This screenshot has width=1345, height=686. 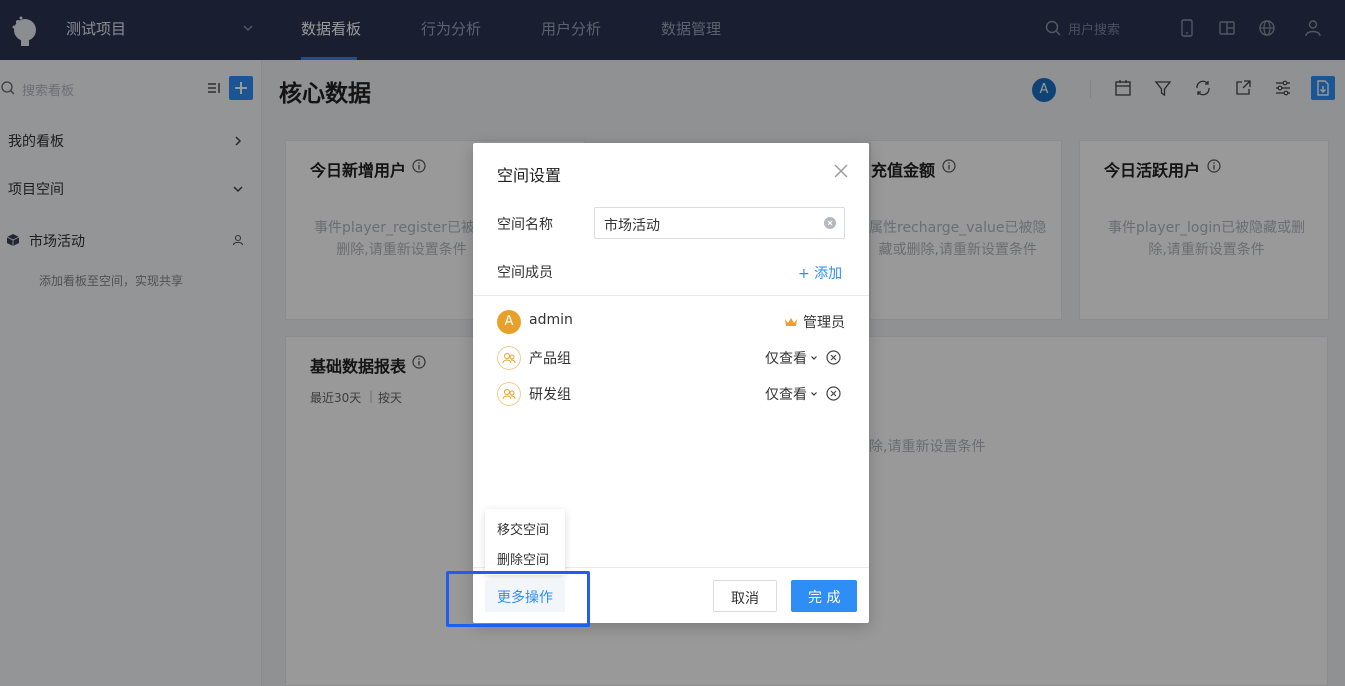 What do you see at coordinates (523, 558) in the screenshot?
I see `menu-item-delete-space: 删除空间` at bounding box center [523, 558].